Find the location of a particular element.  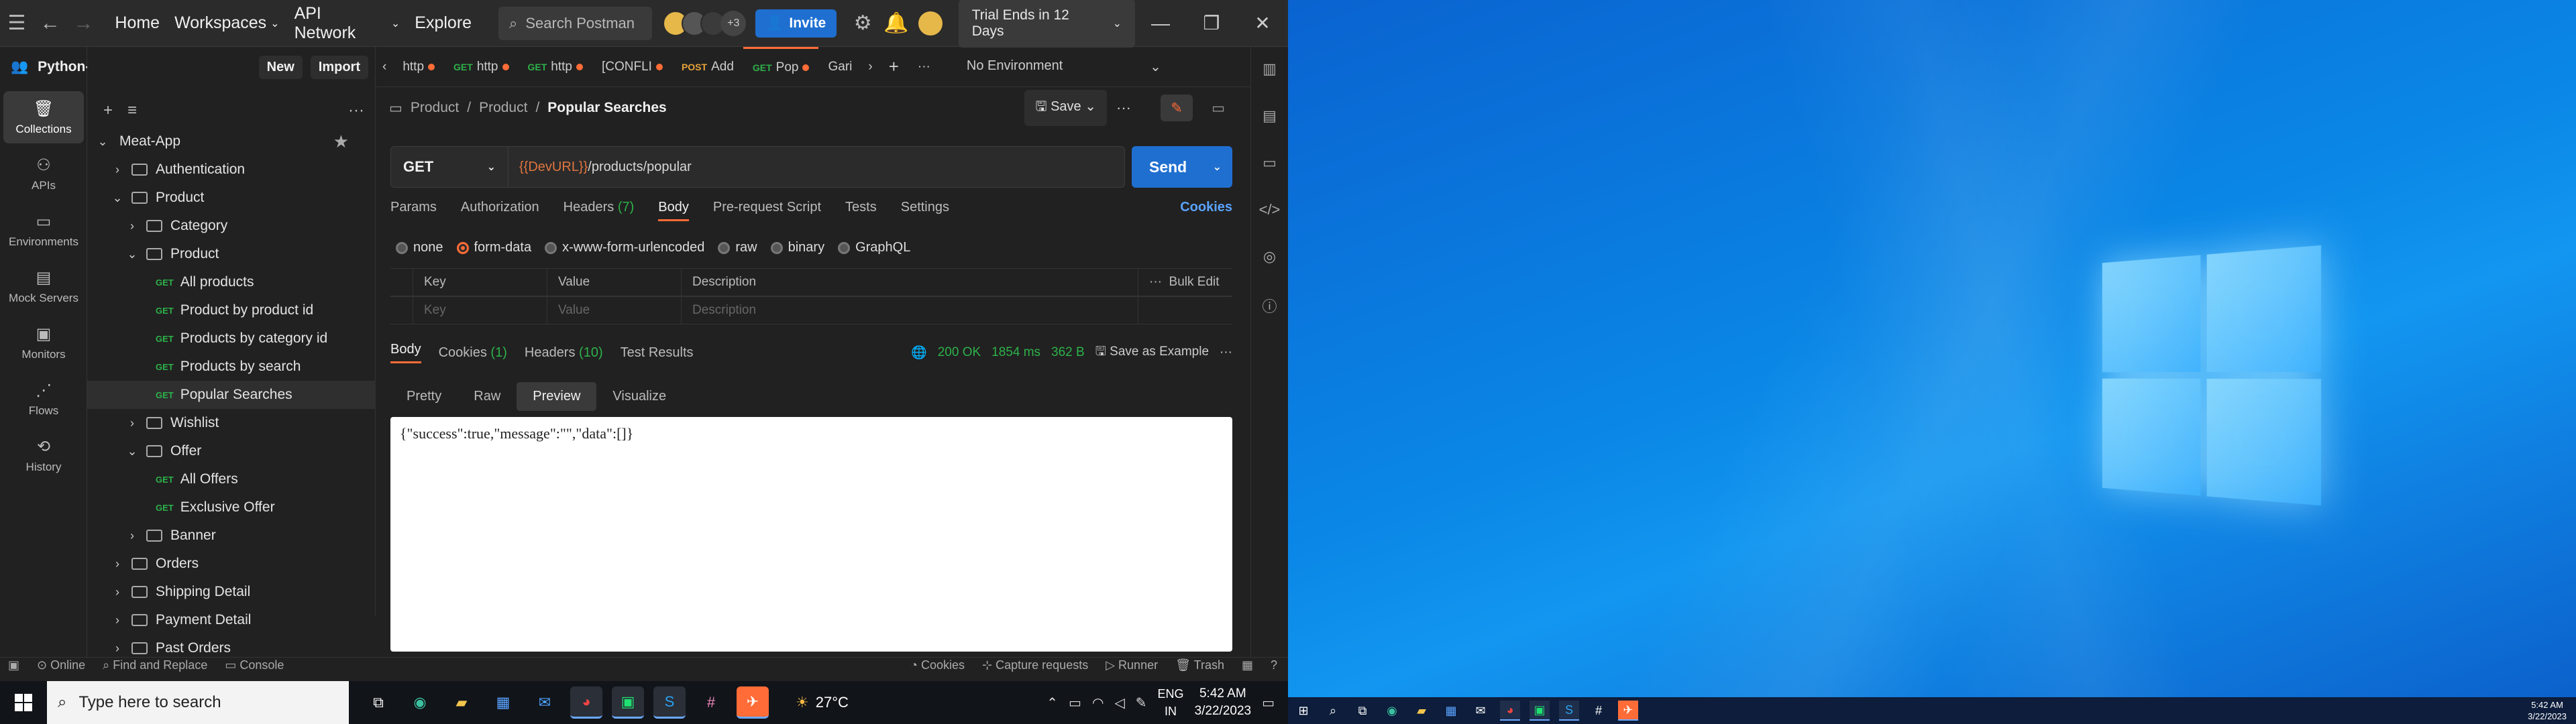

response-preview: {"success":true,"message":"","data":[]} is located at coordinates (811, 534).